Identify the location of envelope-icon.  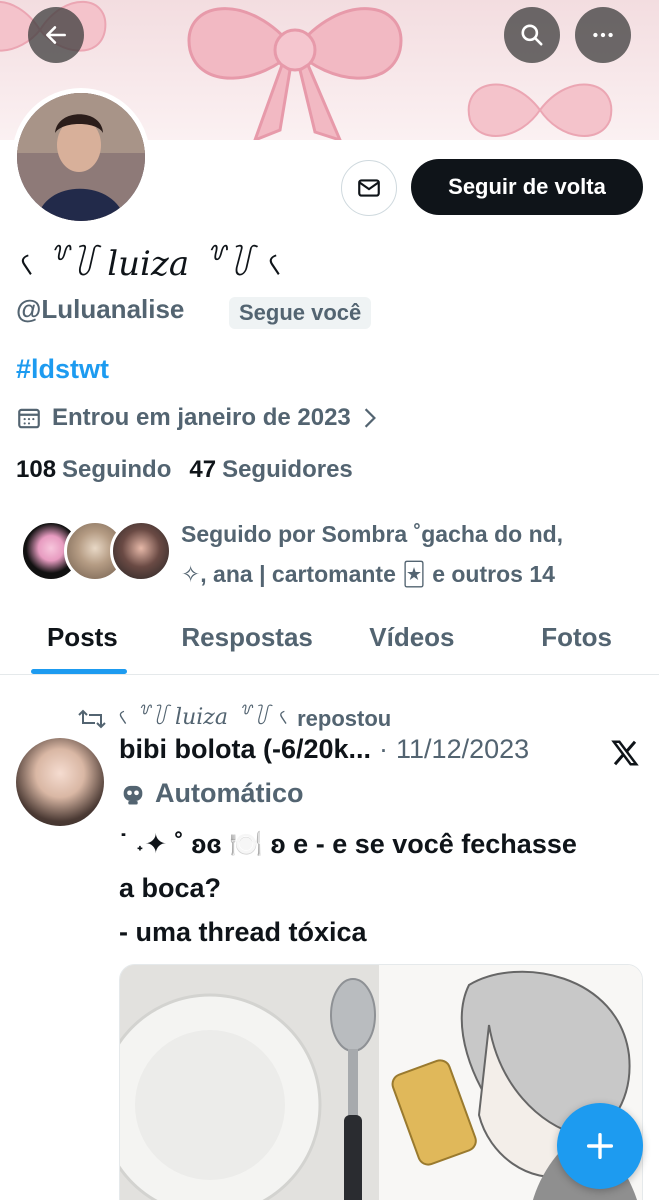
(369, 188).